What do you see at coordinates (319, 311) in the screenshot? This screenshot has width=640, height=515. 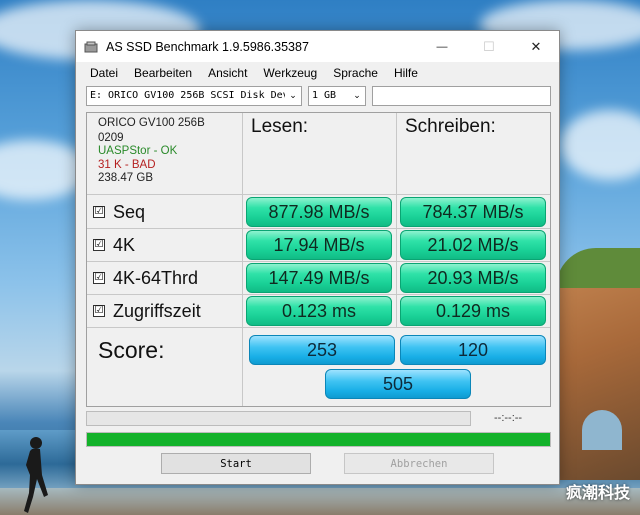 I see `access-read-value: 0.123 ms` at bounding box center [319, 311].